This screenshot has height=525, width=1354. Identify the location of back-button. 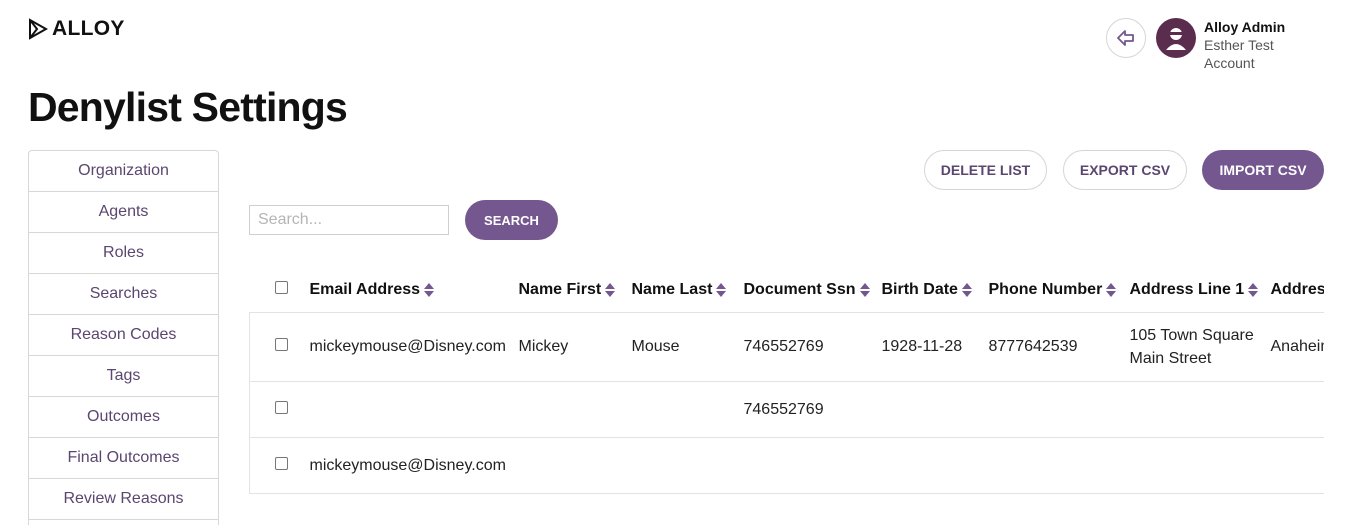
(1126, 38).